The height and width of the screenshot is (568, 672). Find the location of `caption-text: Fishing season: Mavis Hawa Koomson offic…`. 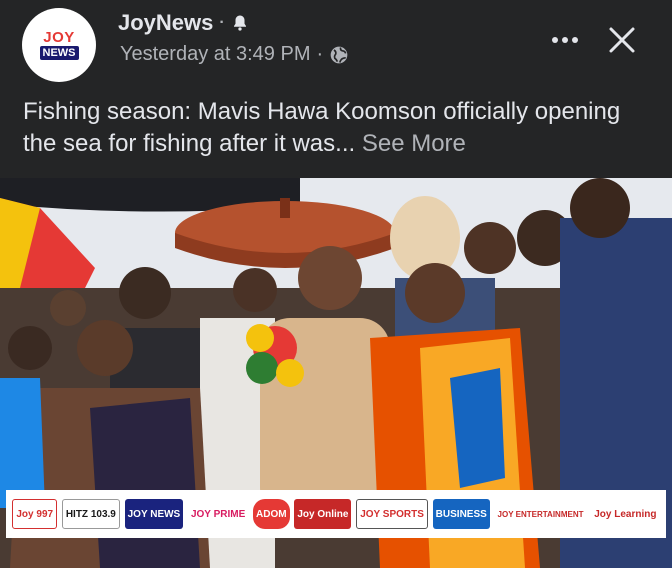

caption-text: Fishing season: Mavis Hawa Koomson offic… is located at coordinates (322, 127).